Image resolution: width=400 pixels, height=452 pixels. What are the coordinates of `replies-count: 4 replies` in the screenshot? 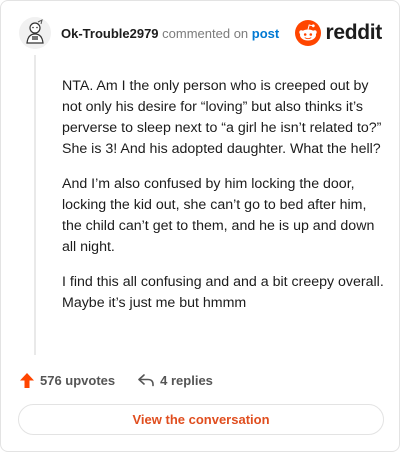 It's located at (186, 380).